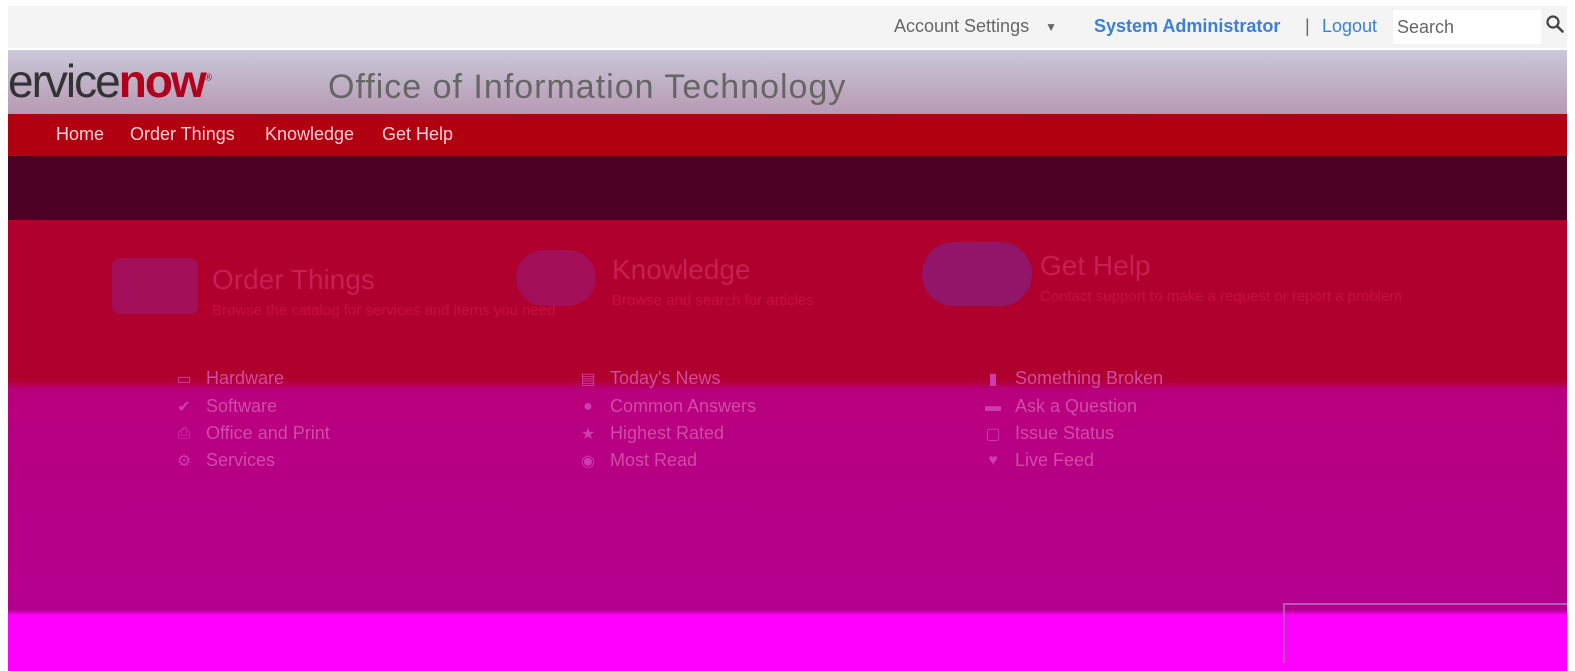  What do you see at coordinates (242, 406) in the screenshot?
I see `link-label: Software` at bounding box center [242, 406].